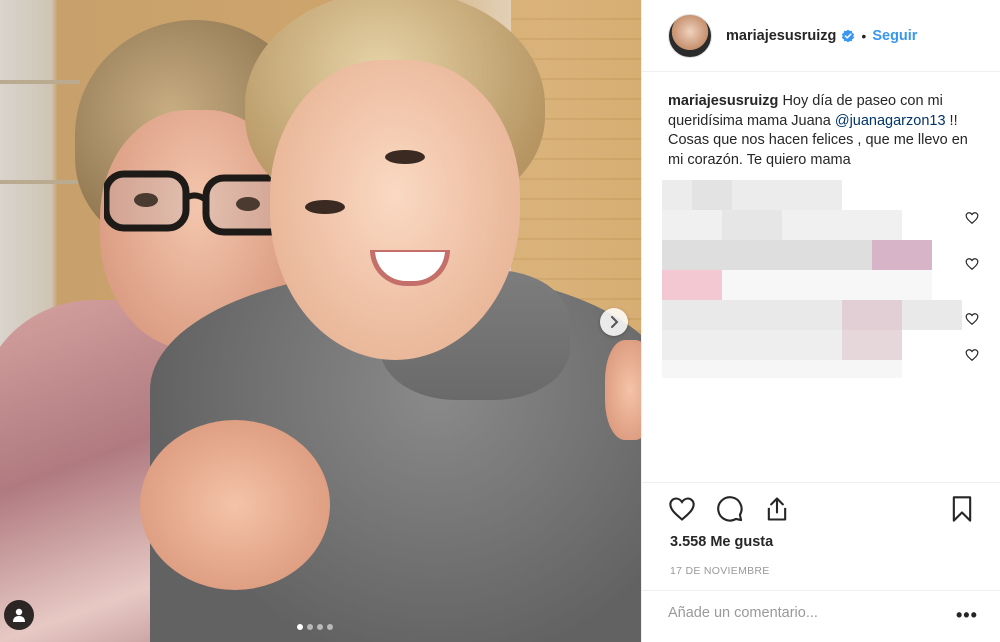  I want to click on tagged-users-button, so click(19, 615).